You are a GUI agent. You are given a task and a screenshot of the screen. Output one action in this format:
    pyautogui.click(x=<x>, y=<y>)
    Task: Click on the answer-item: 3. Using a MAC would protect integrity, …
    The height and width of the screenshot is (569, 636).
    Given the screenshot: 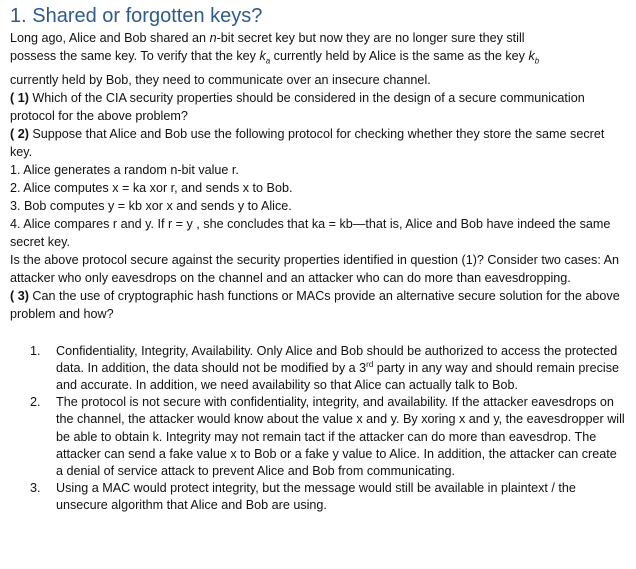 What is the action you would take?
    pyautogui.click(x=303, y=497)
    